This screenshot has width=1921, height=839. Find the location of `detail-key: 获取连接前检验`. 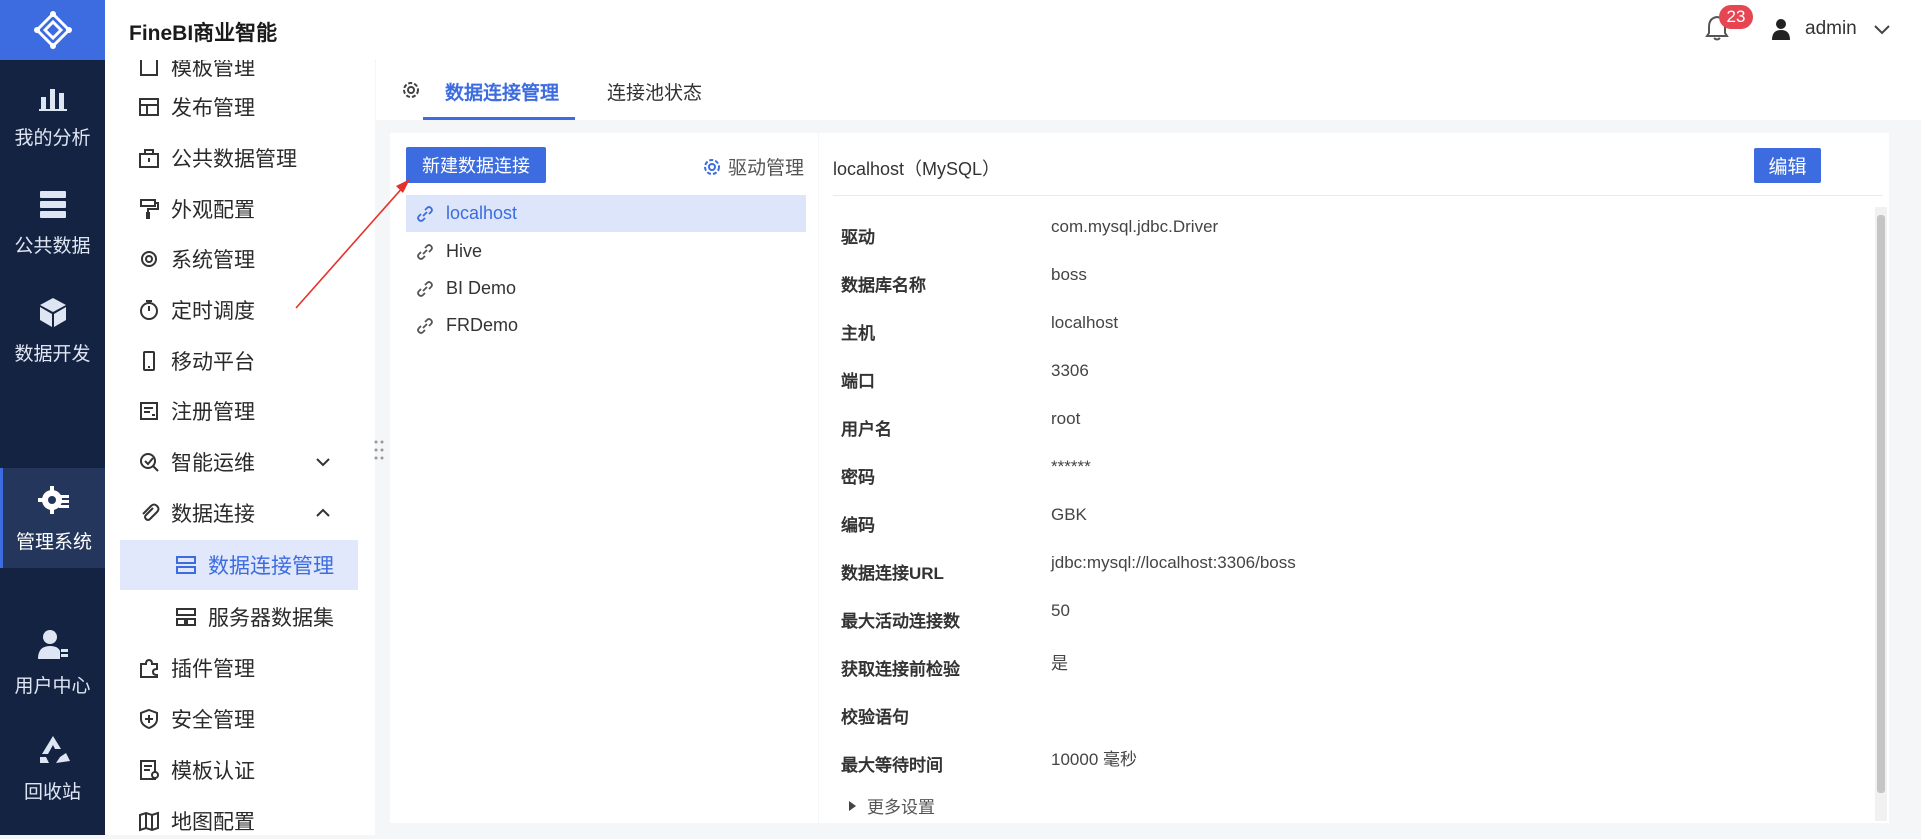

detail-key: 获取连接前检验 is located at coordinates (900, 669).